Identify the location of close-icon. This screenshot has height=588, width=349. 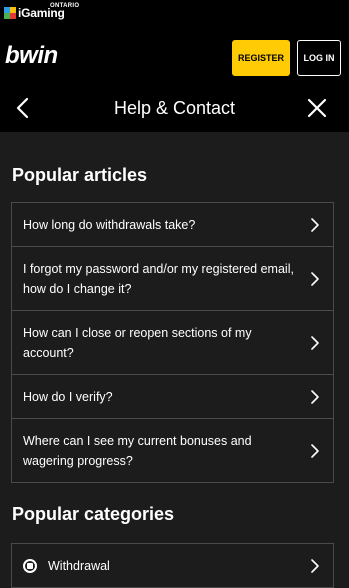
(317, 108).